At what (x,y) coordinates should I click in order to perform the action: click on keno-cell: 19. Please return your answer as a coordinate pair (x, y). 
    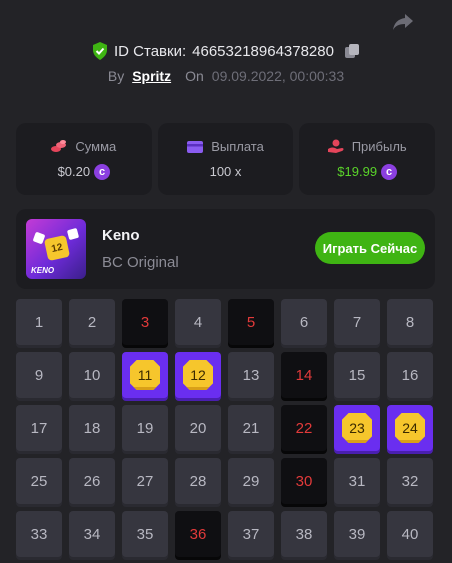
    Looking at the image, I should click on (145, 428).